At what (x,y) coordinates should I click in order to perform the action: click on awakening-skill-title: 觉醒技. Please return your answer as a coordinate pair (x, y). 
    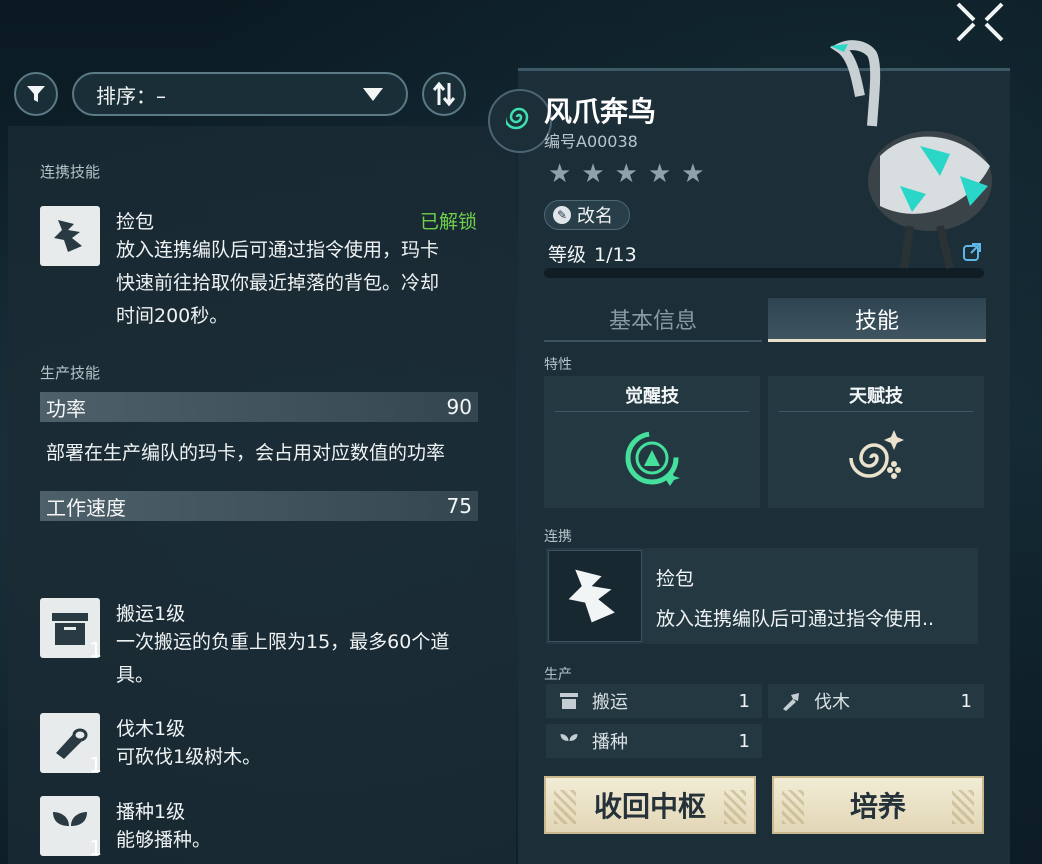
    Looking at the image, I should click on (652, 397).